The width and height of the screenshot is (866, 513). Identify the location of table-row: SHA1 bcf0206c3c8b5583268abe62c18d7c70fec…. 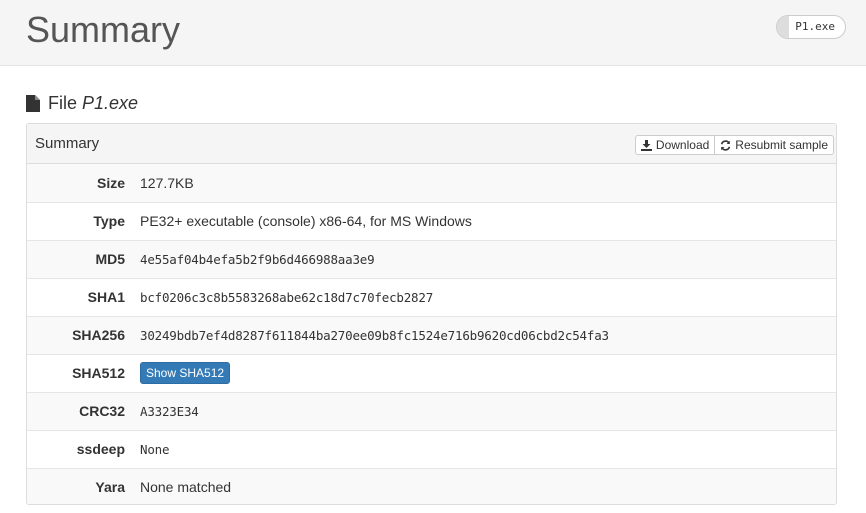
(431, 297).